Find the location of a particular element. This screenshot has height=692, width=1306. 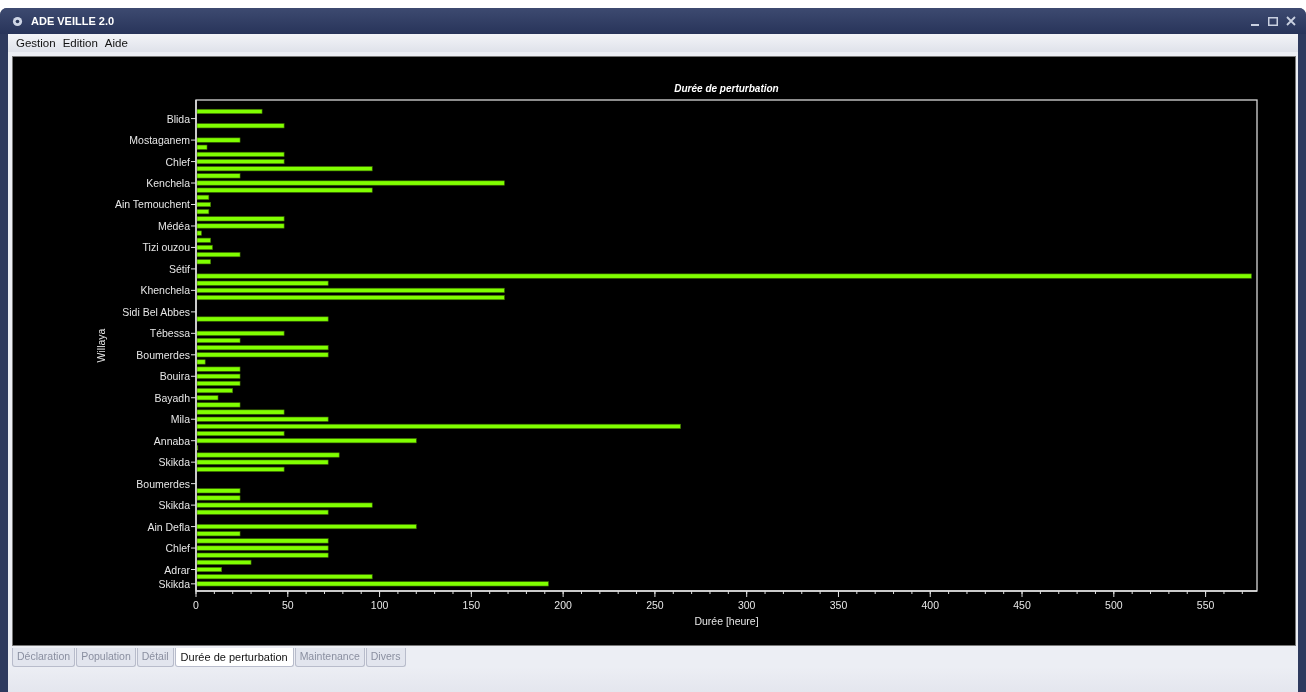

tab: Population is located at coordinates (106, 657).